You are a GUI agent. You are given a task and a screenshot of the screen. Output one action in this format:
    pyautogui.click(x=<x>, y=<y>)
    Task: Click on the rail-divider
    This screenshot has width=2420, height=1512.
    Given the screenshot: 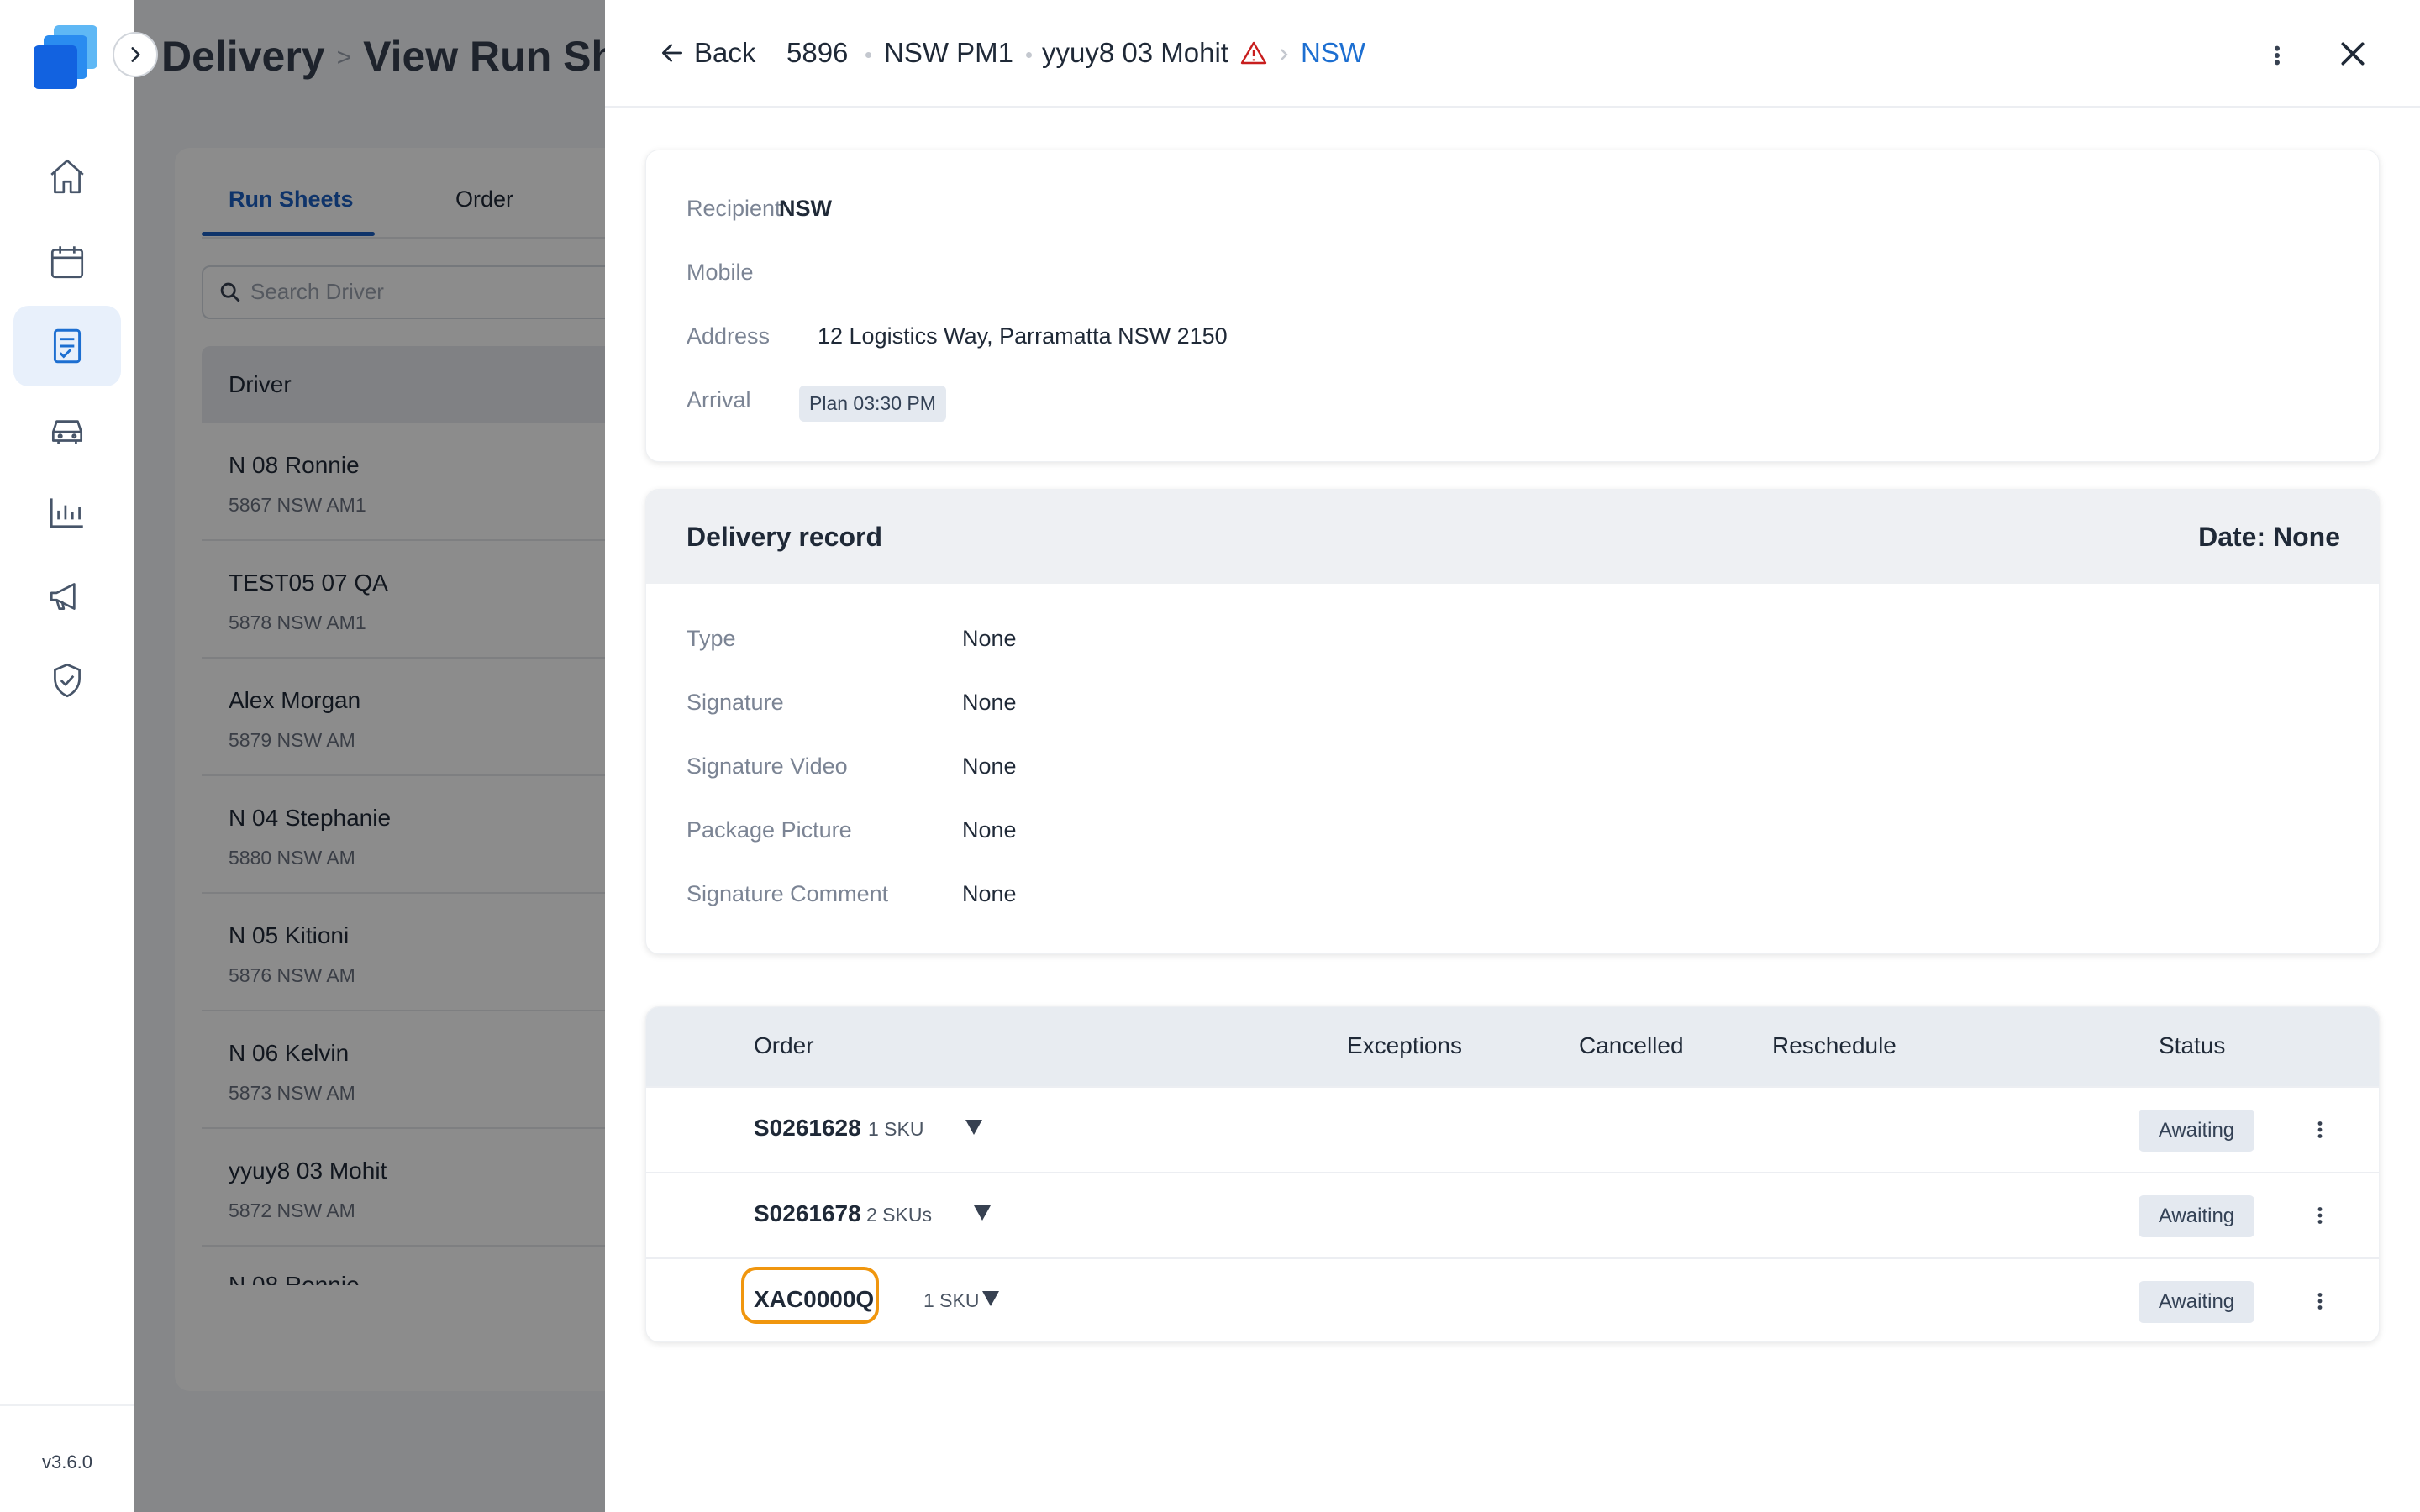 What is the action you would take?
    pyautogui.click(x=67, y=1405)
    